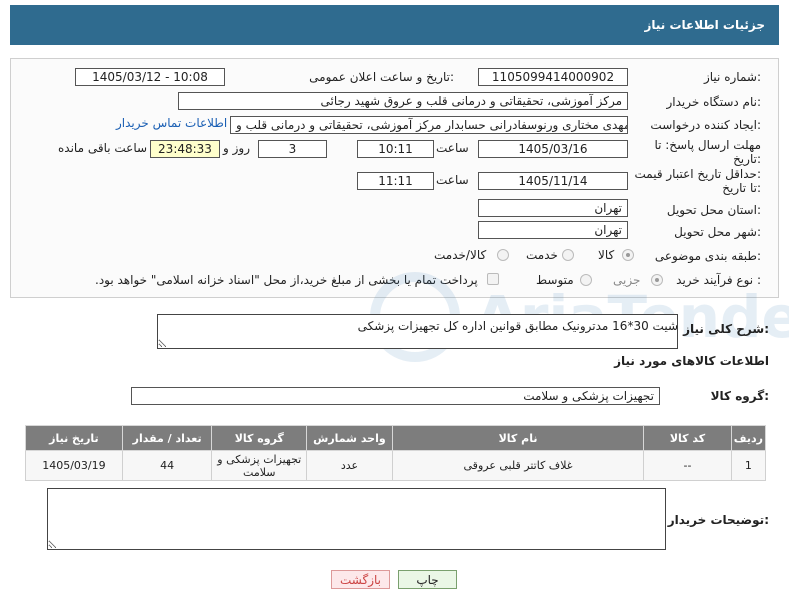 This screenshot has height=606, width=789. Describe the element at coordinates (732, 77) in the screenshot. I see `need-number-label: شماره نیاز:` at that location.